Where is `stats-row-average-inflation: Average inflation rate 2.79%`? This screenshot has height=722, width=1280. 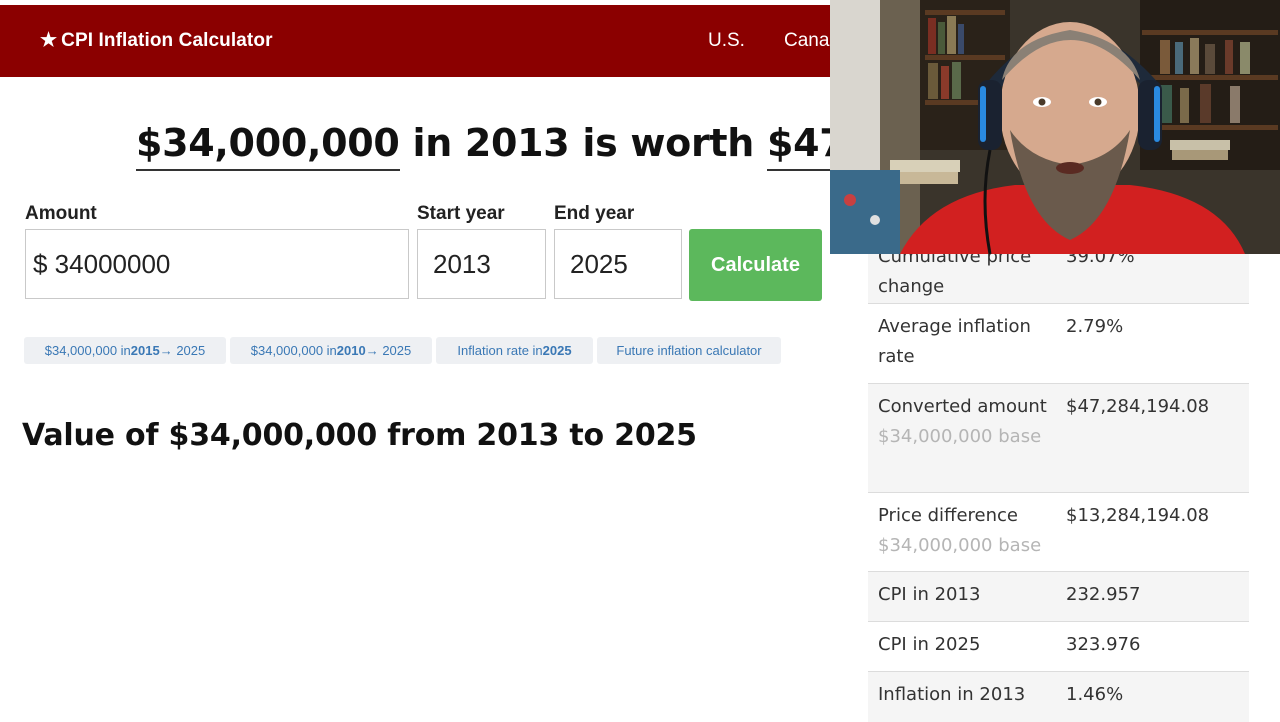
stats-row-average-inflation: Average inflation rate 2.79% is located at coordinates (1058, 344).